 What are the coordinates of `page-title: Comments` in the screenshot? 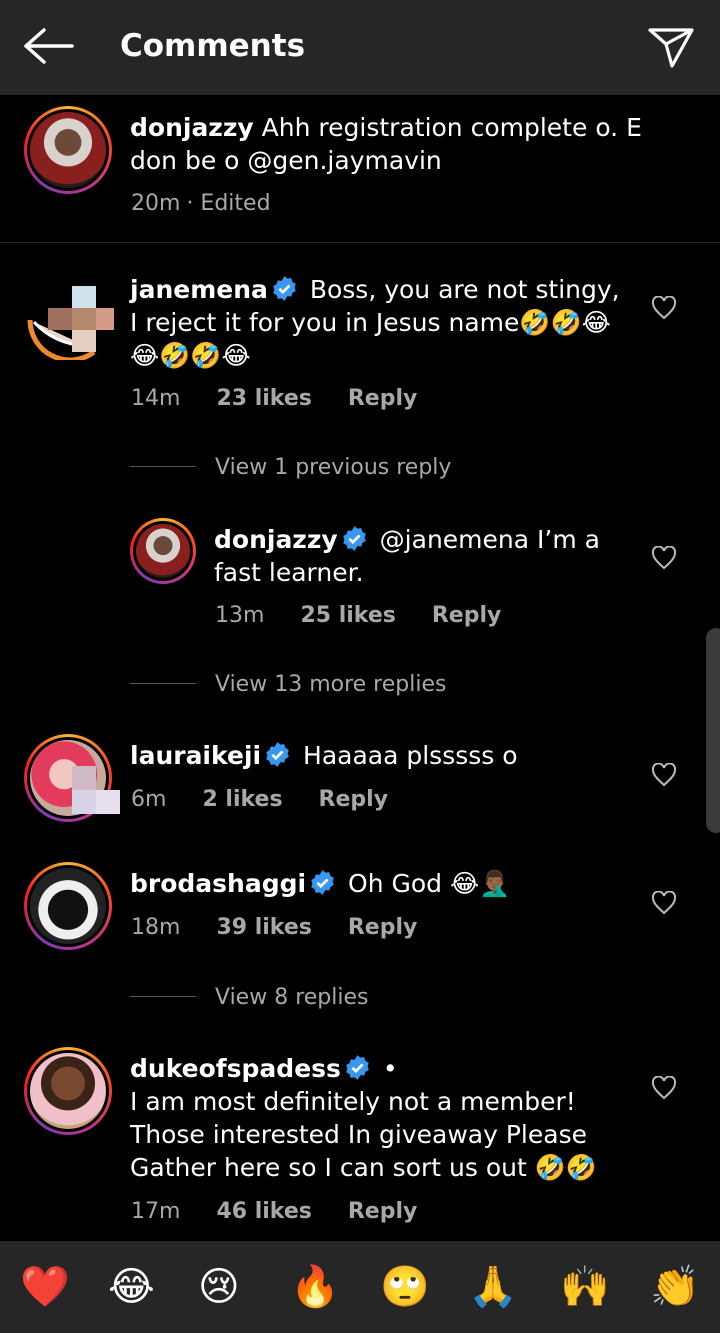 It's located at (213, 46).